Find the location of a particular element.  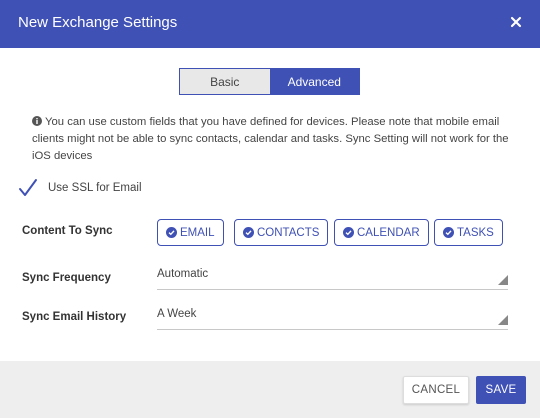

close-button is located at coordinates (516, 22).